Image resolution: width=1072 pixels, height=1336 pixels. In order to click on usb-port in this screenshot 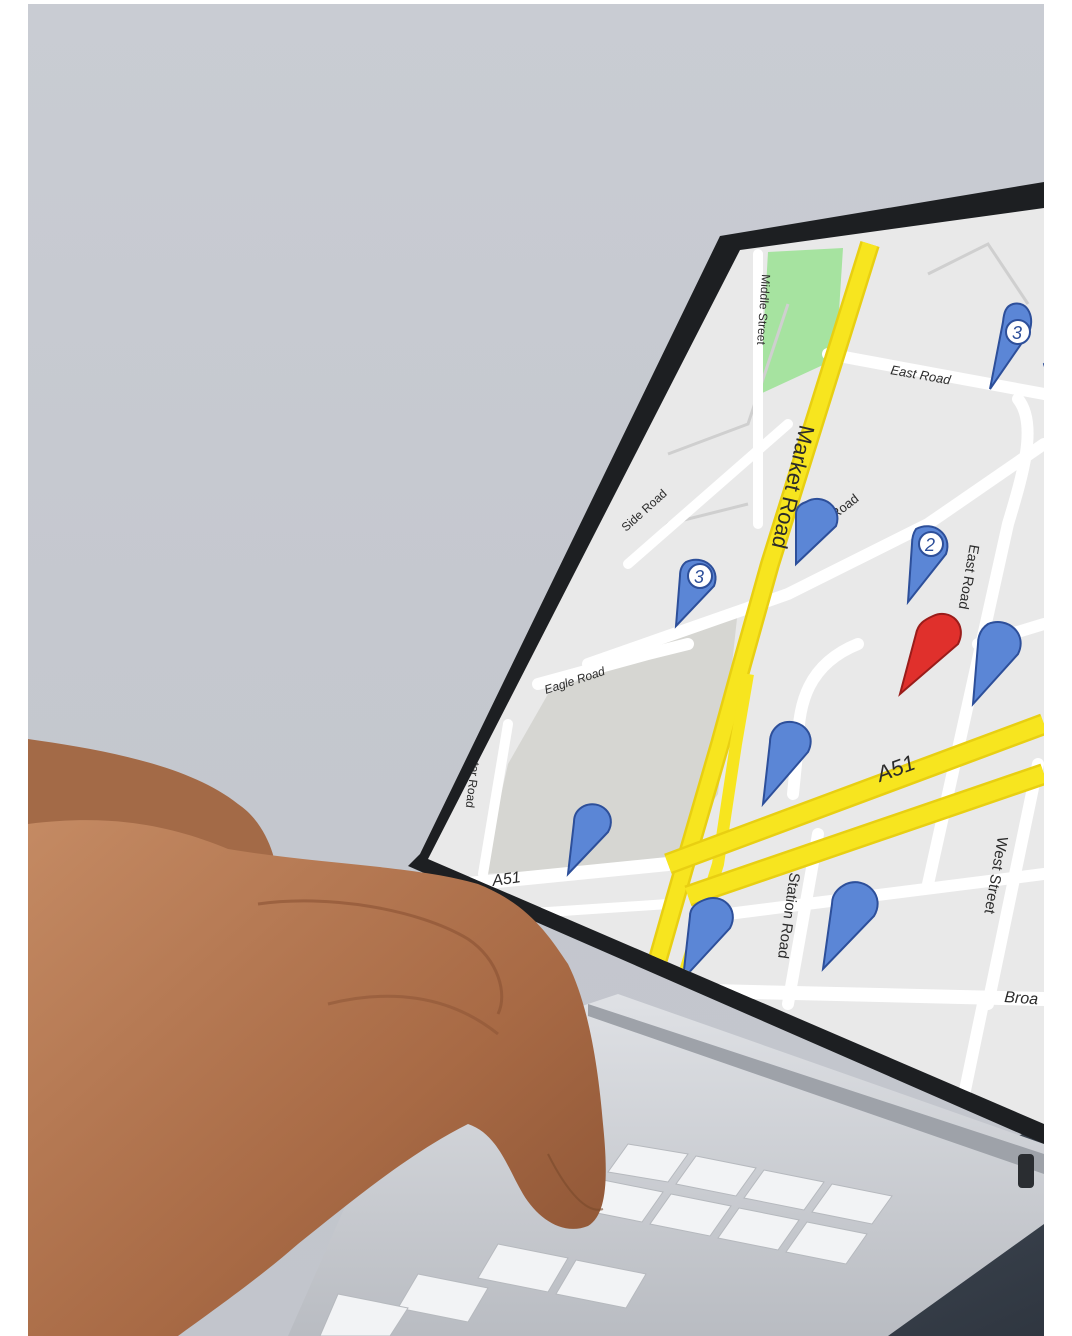, I will do `click(1026, 1171)`.